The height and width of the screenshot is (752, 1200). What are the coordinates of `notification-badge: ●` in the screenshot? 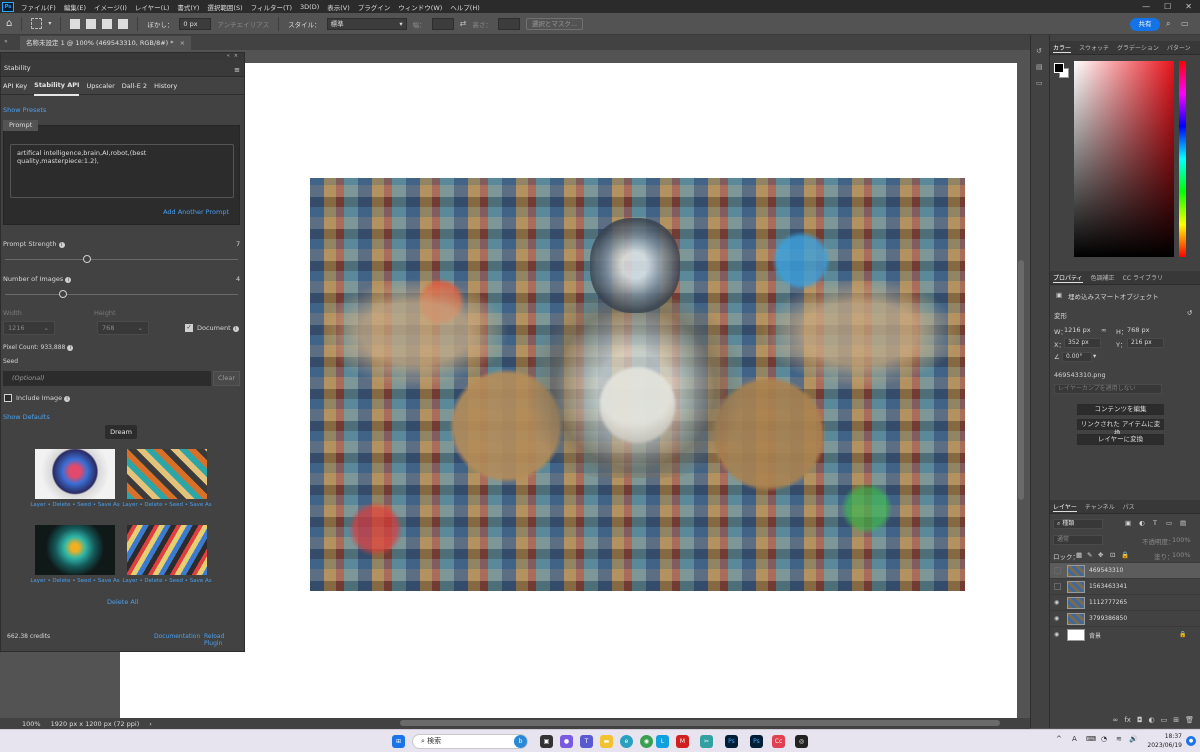 It's located at (1191, 741).